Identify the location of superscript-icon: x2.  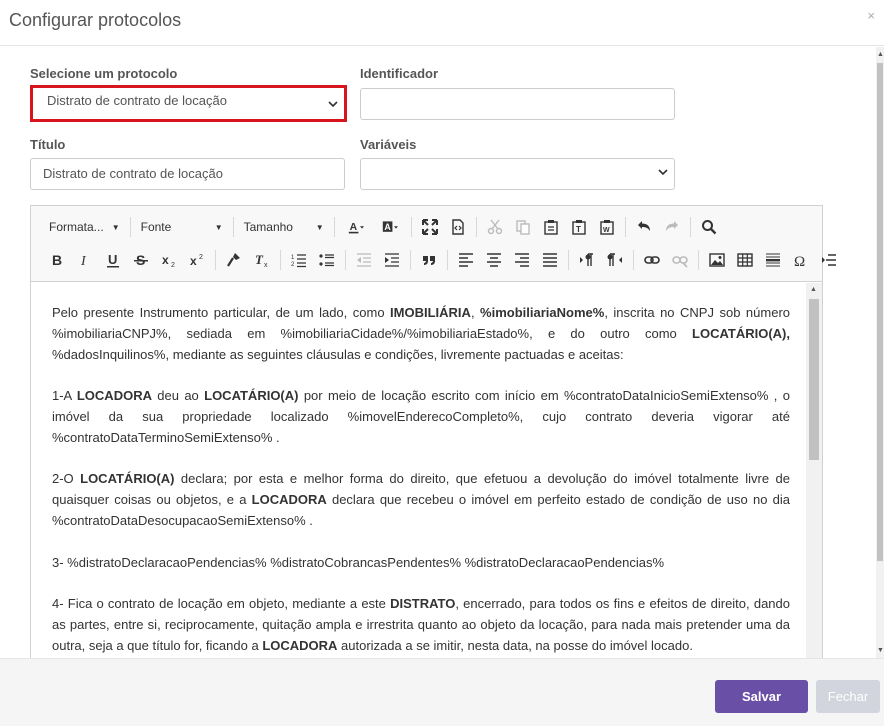
(197, 260).